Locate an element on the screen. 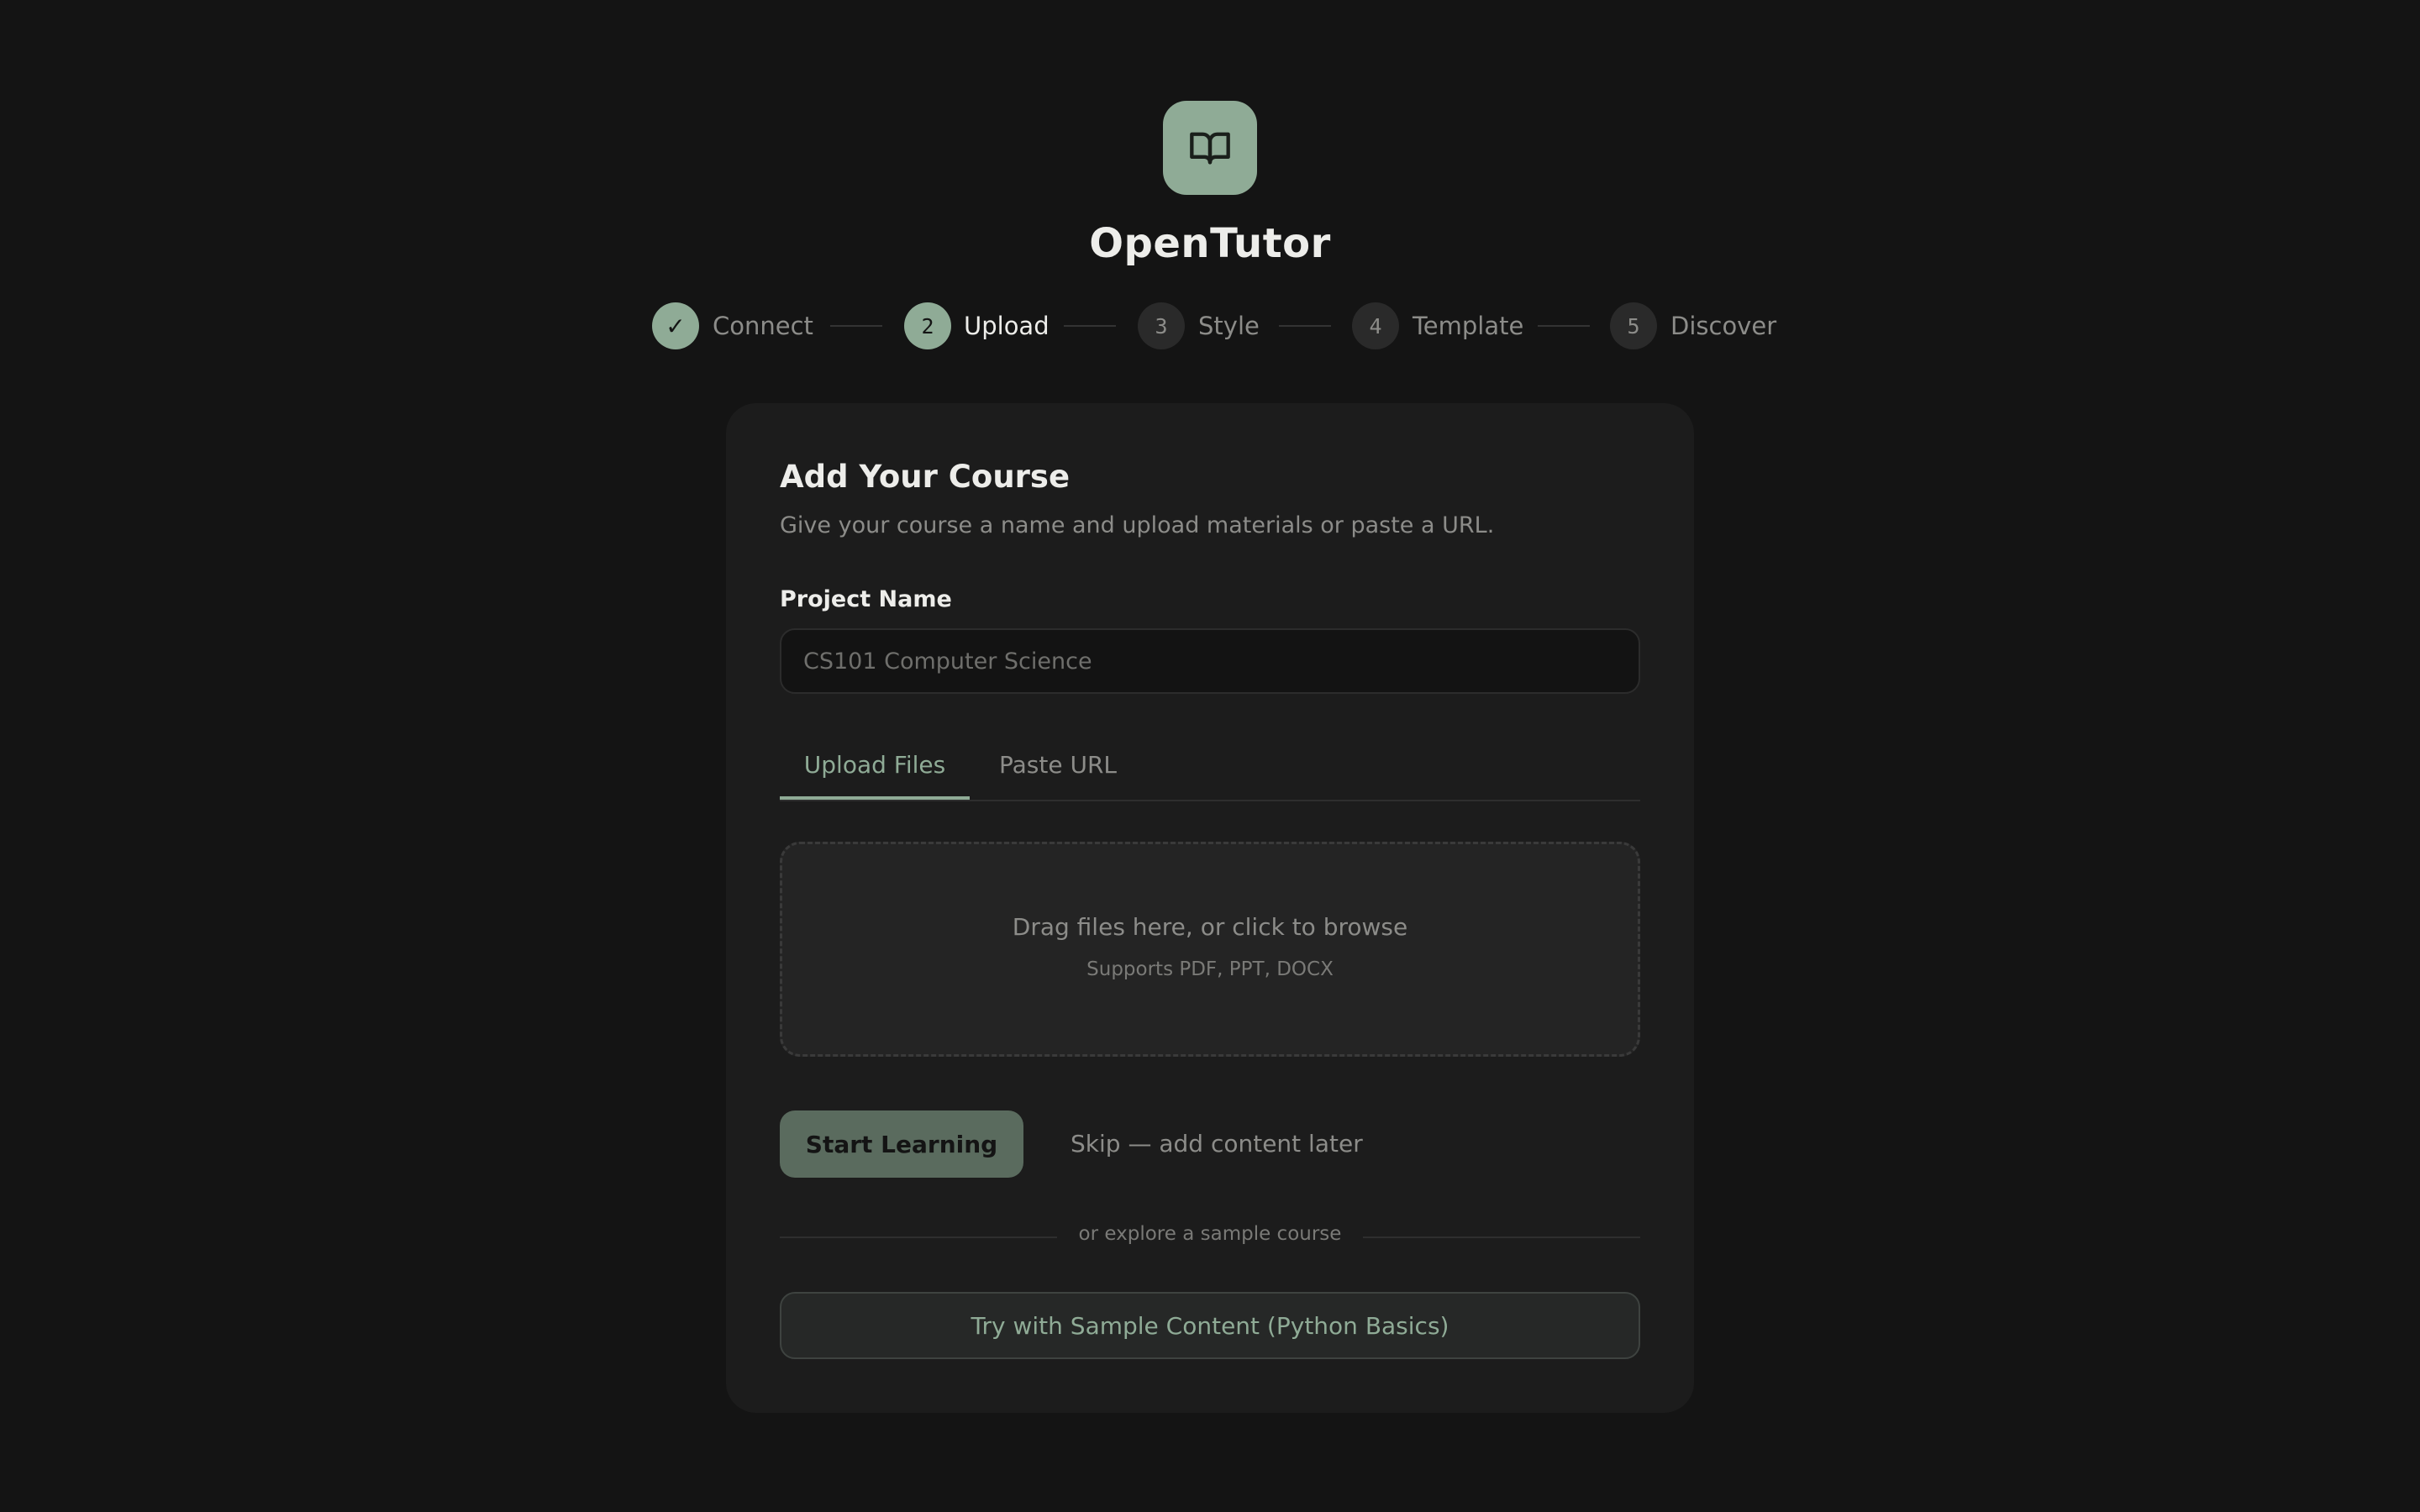 The width and height of the screenshot is (2420, 1512). project-name-label: Project Name is located at coordinates (866, 599).